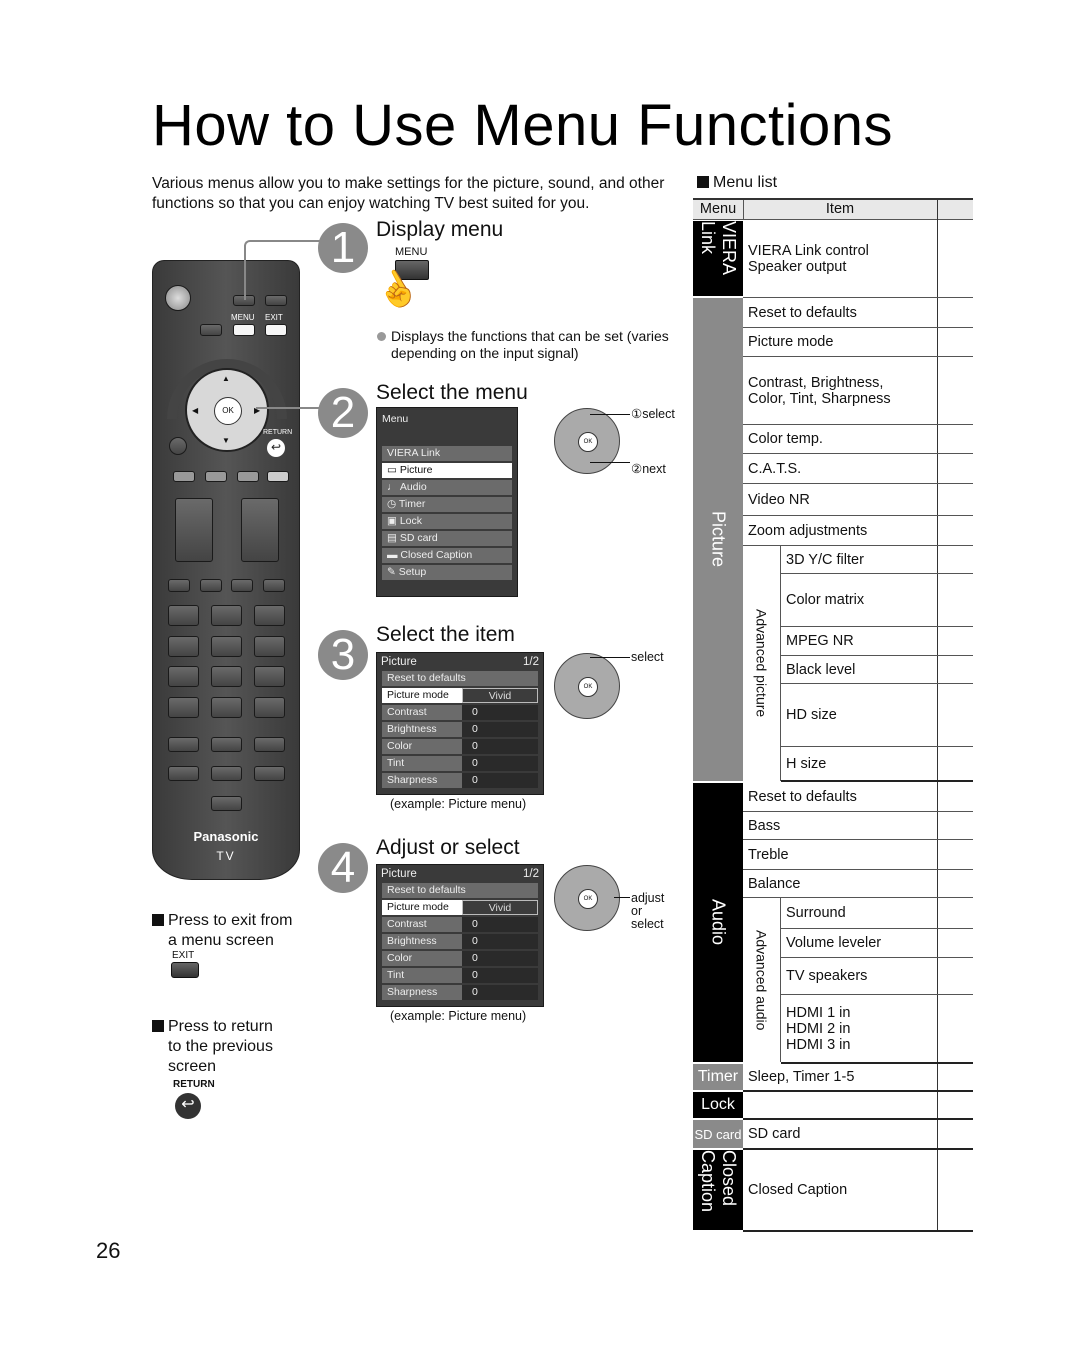 The height and width of the screenshot is (1353, 1080). Describe the element at coordinates (393, 504) in the screenshot. I see `clock-icon: ◷` at that location.